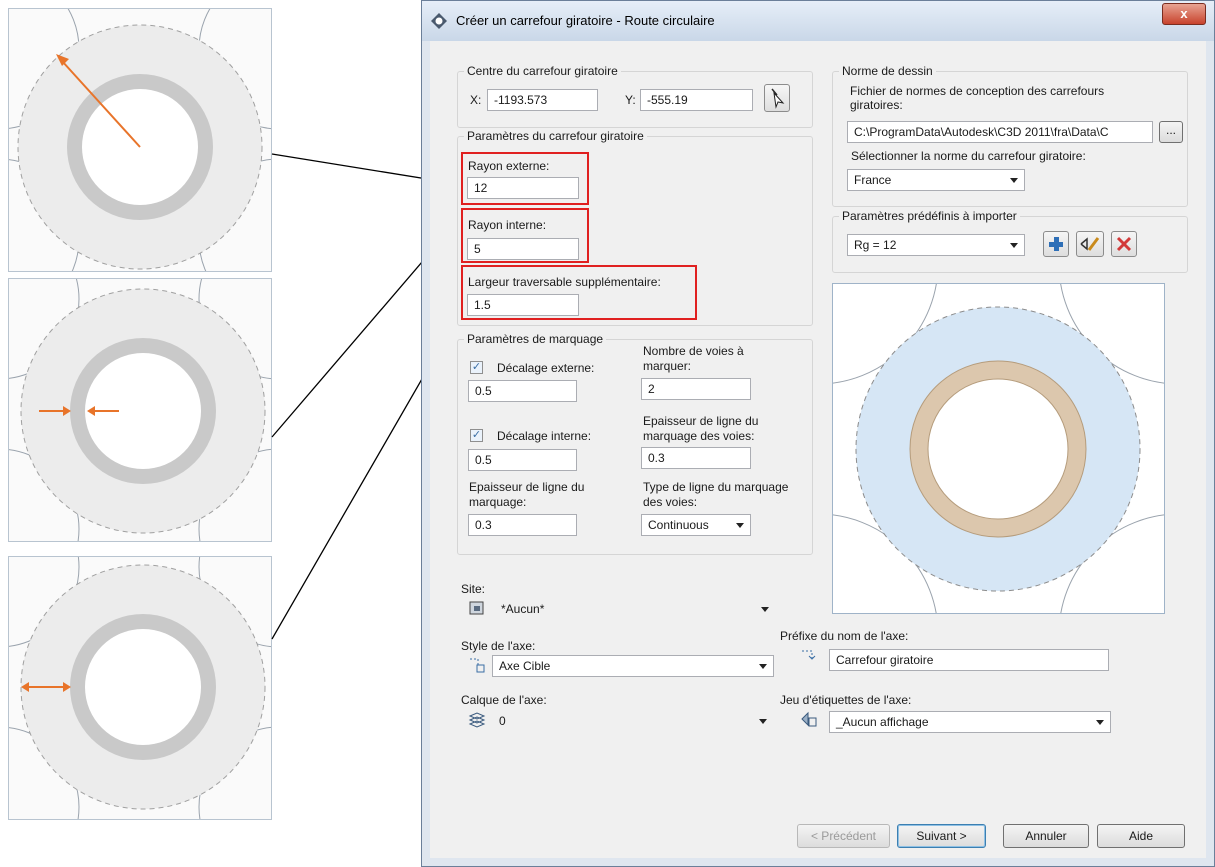 The height and width of the screenshot is (867, 1215). What do you see at coordinates (716, 487) in the screenshot?
I see `line-type-label-line1: Type de ligne du marquage` at bounding box center [716, 487].